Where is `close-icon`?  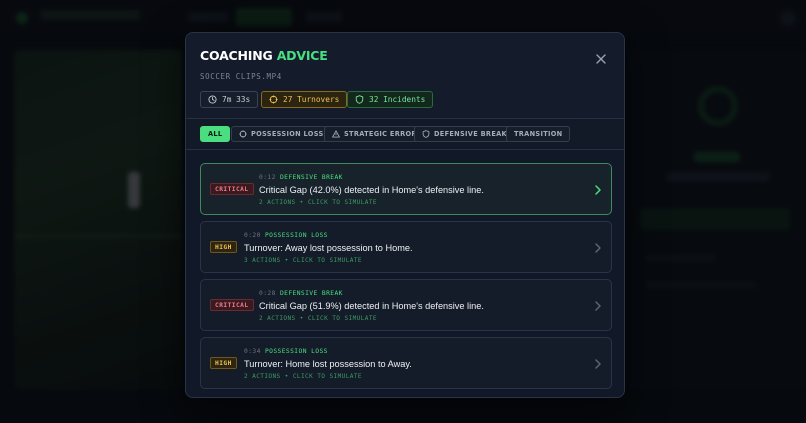 close-icon is located at coordinates (601, 59).